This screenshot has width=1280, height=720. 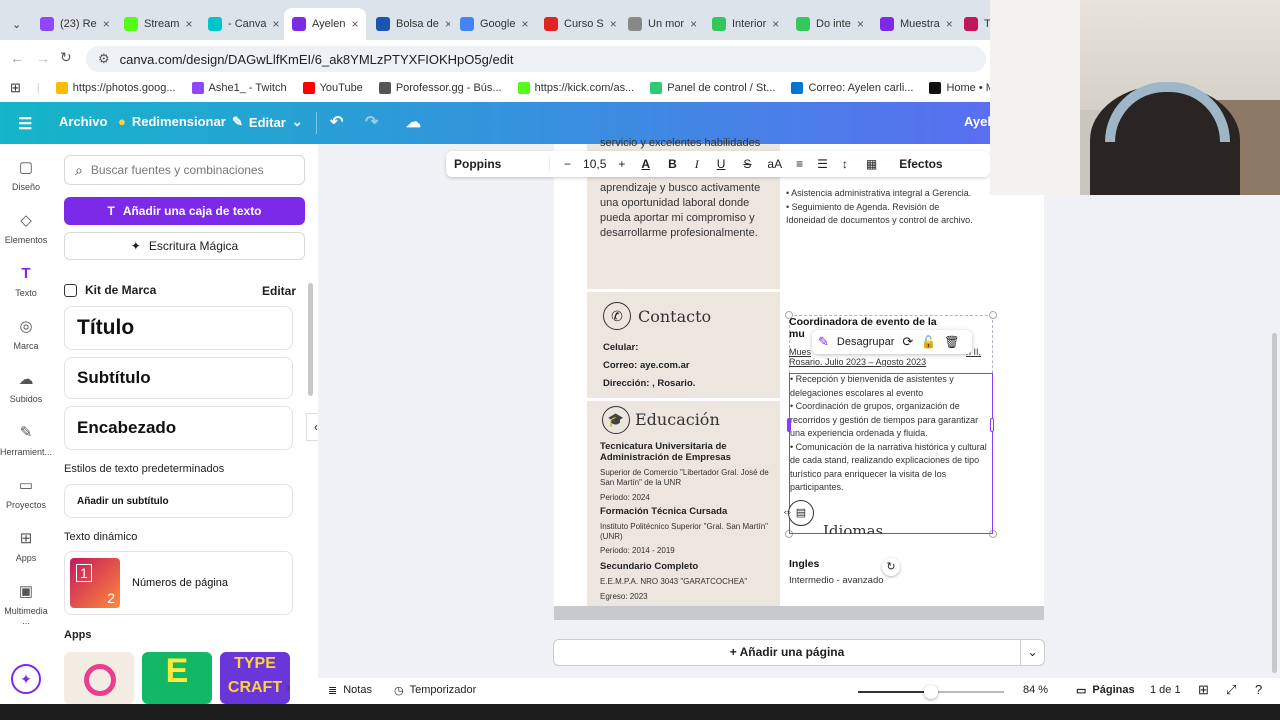 I want to click on browser-tab: Ayelen ×, so click(x=325, y=24).